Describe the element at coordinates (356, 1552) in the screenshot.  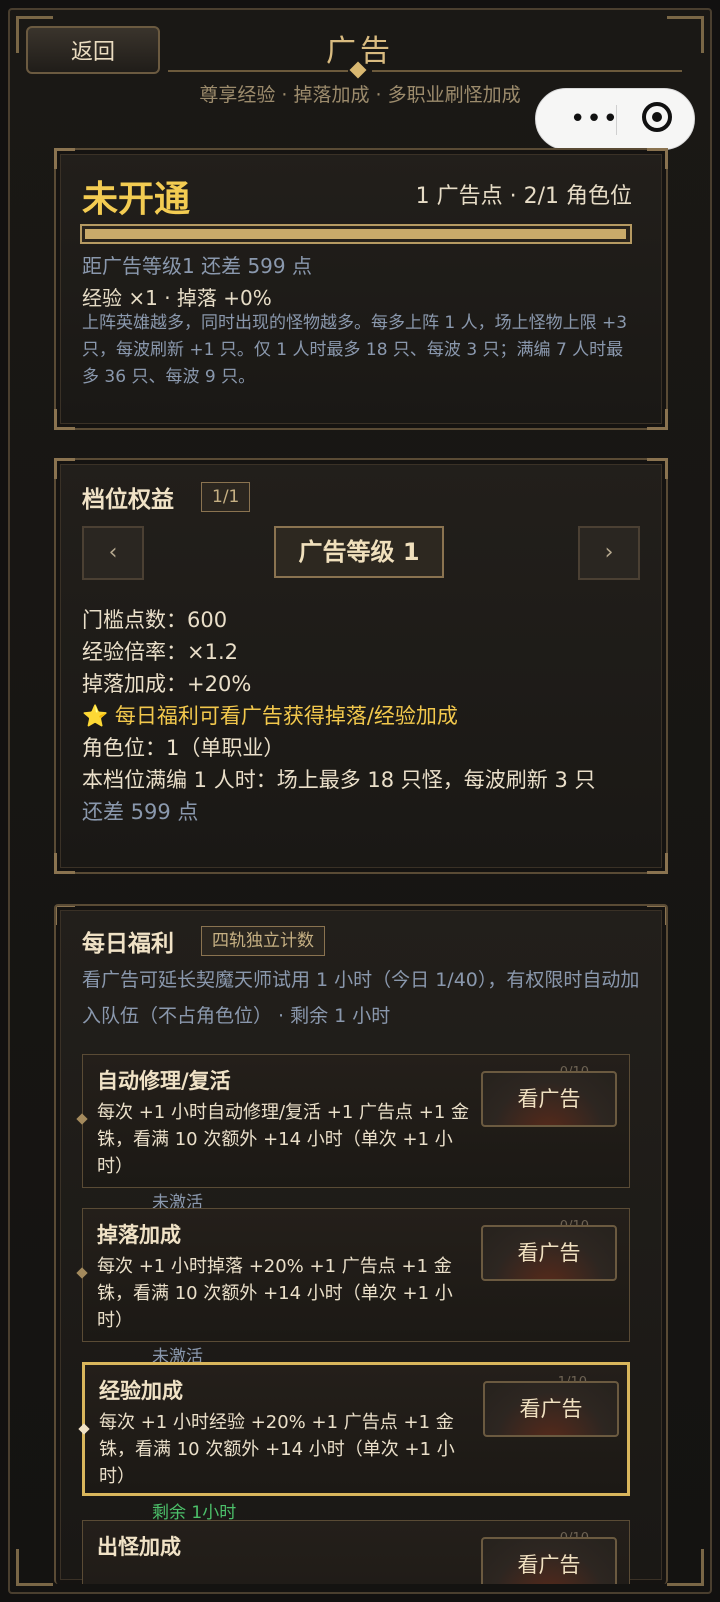
I see `benefit-card-spawn-bonus: 出怪加成 0/10 看广告` at that location.